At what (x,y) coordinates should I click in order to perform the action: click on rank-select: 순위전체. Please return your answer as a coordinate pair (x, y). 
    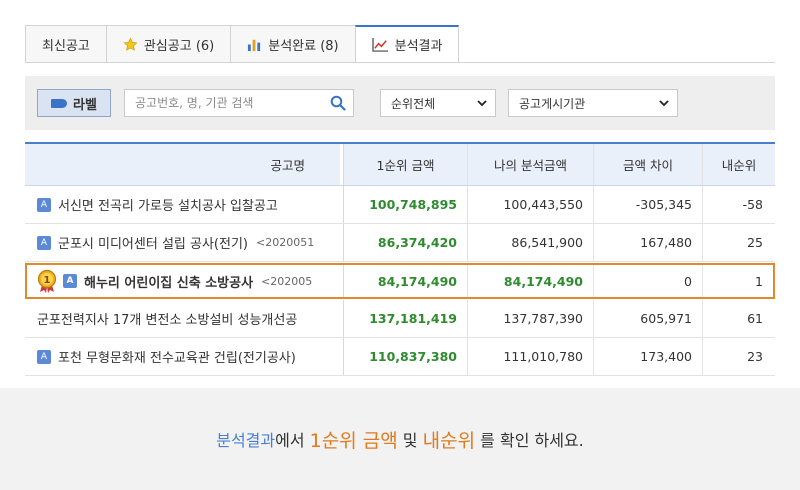
    Looking at the image, I should click on (438, 103).